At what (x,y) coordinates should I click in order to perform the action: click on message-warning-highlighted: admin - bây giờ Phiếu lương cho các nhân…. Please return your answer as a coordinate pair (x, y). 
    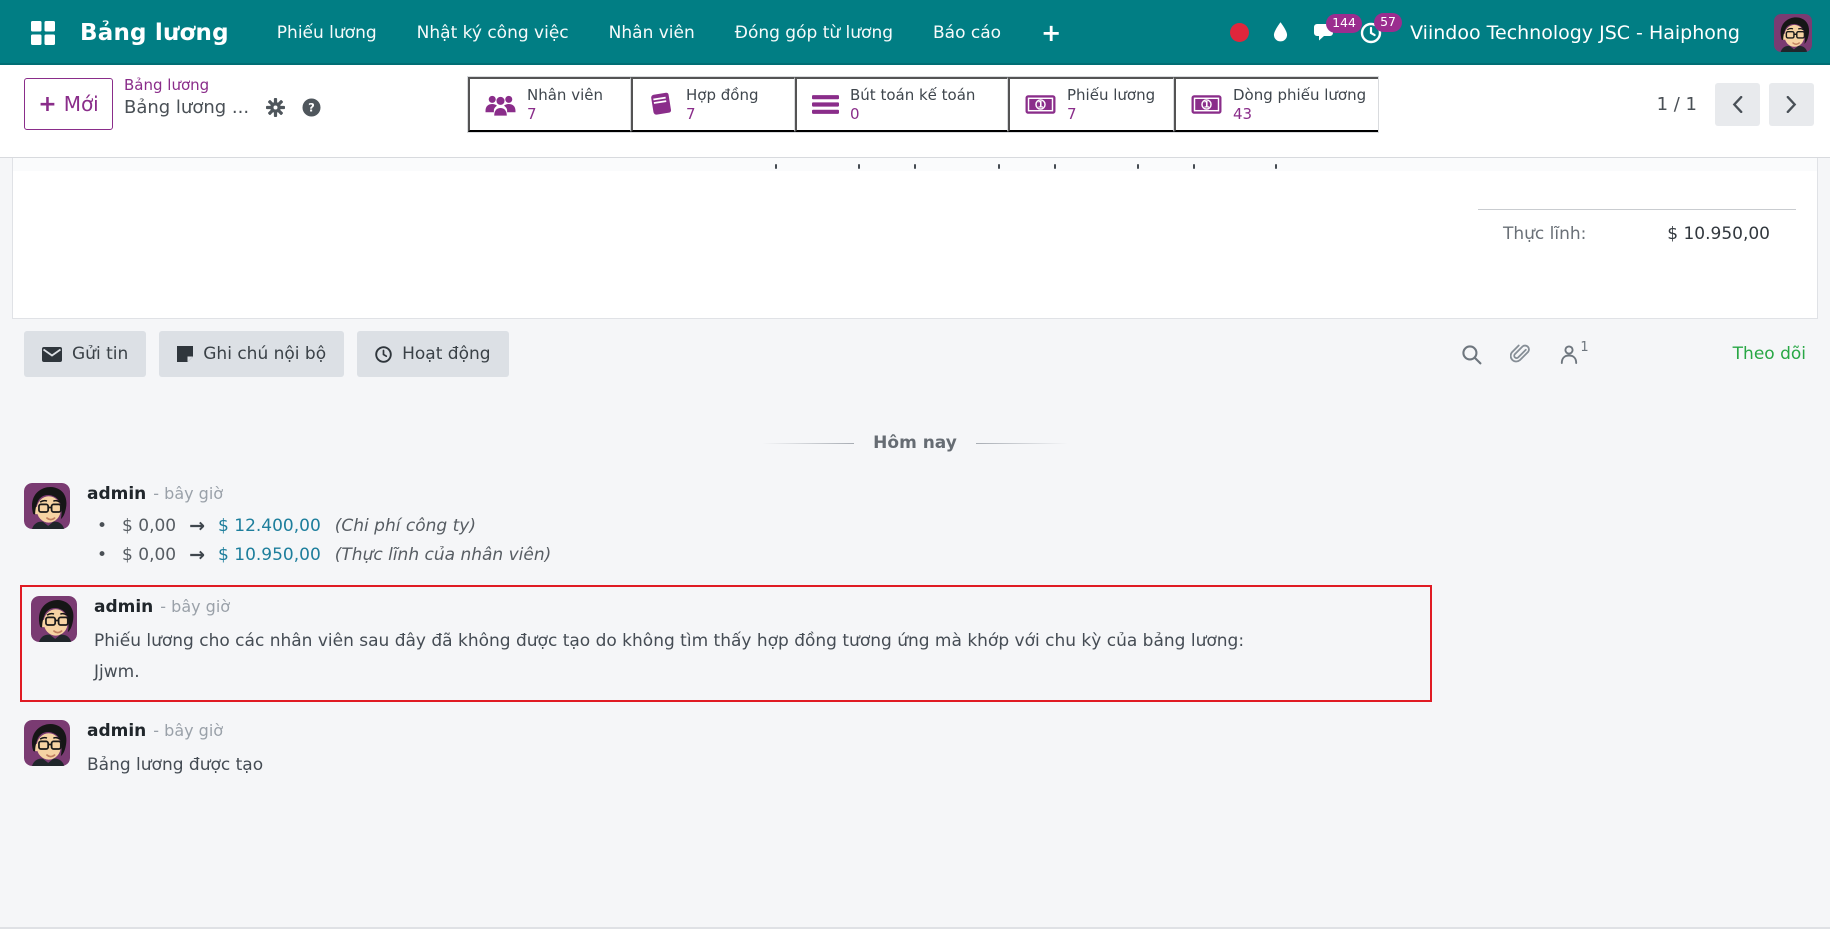
    Looking at the image, I should click on (726, 643).